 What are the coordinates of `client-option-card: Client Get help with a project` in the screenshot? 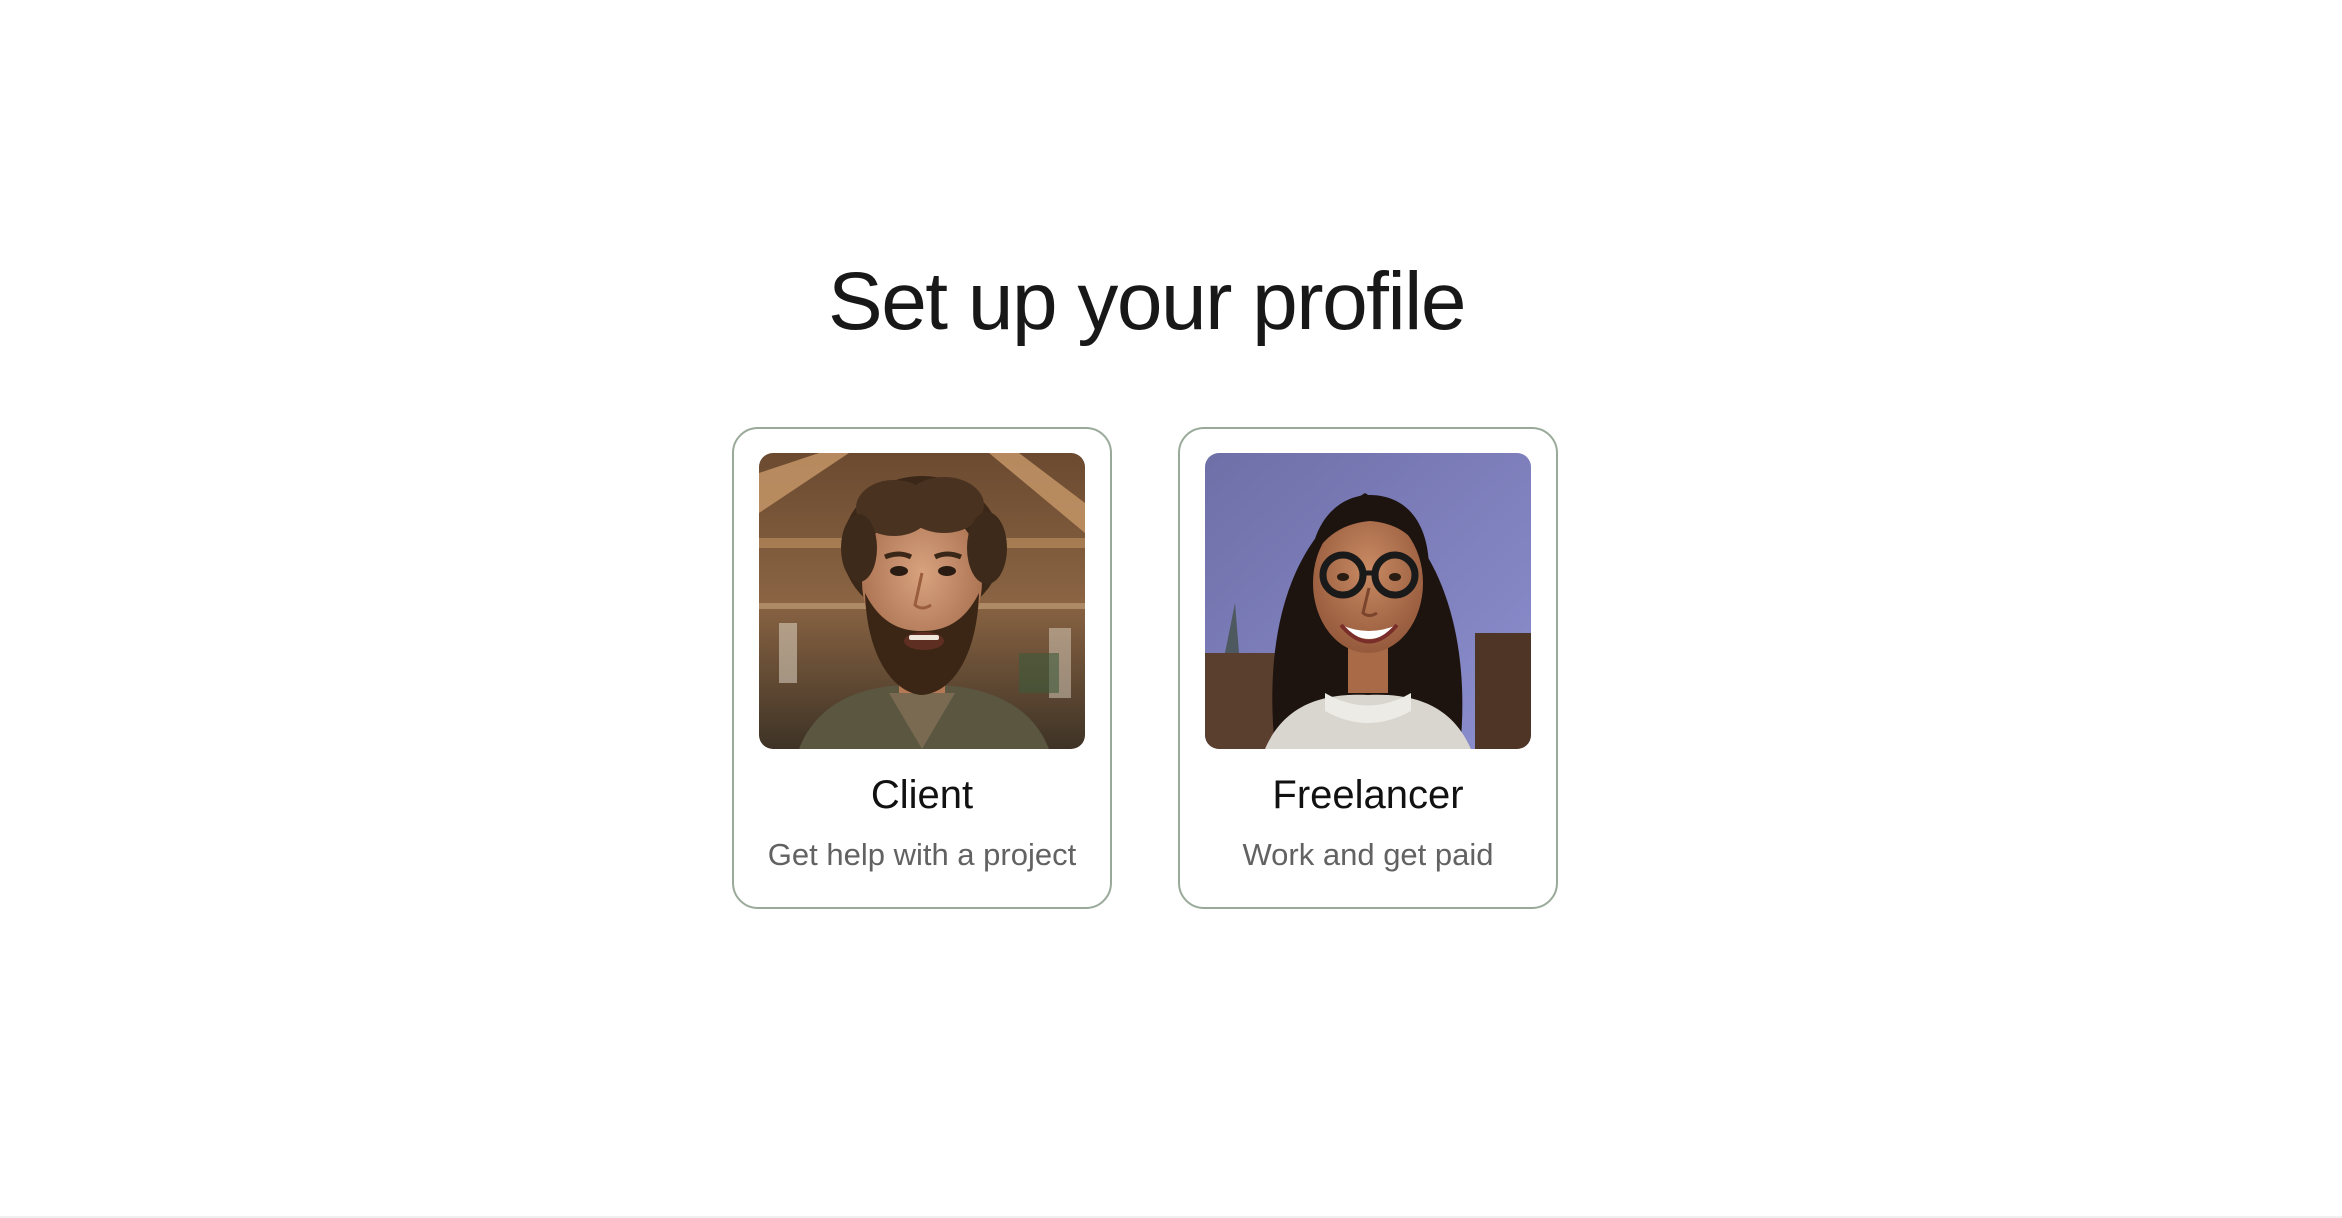 It's located at (922, 668).